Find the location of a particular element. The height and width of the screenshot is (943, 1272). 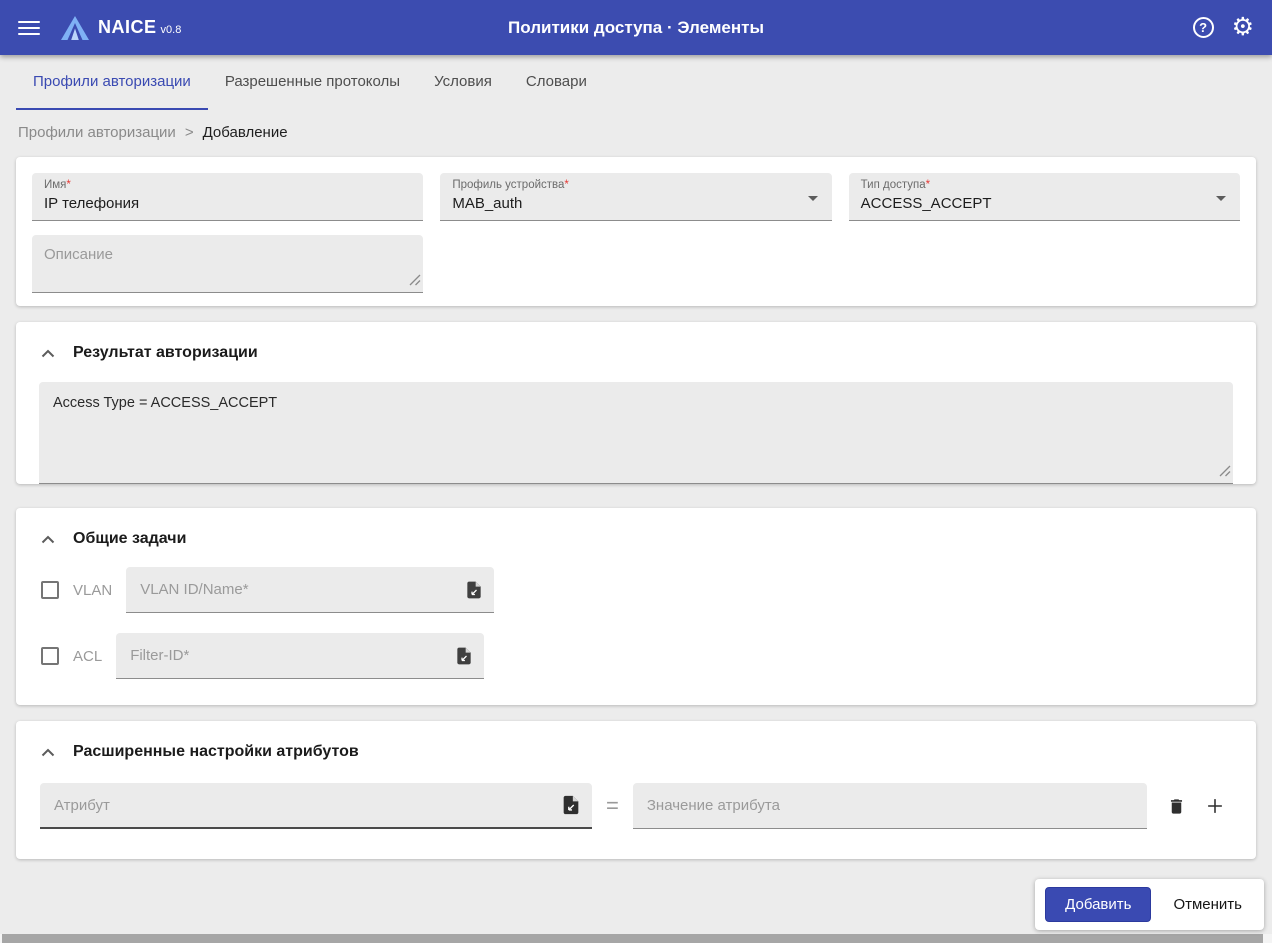

tab-label: Профили авторизации is located at coordinates (112, 81).